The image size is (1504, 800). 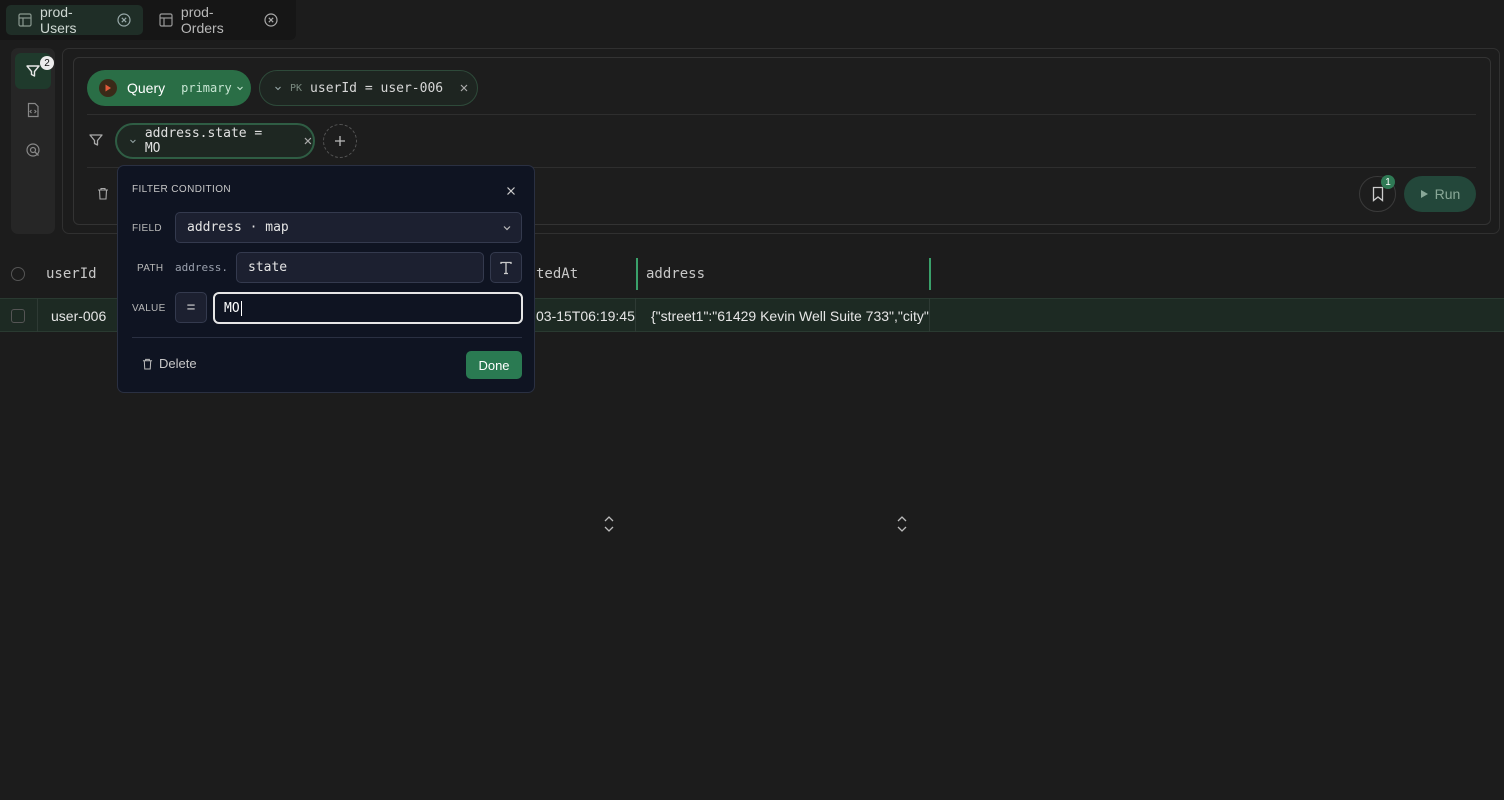 I want to click on query-label: Query, so click(x=146, y=88).